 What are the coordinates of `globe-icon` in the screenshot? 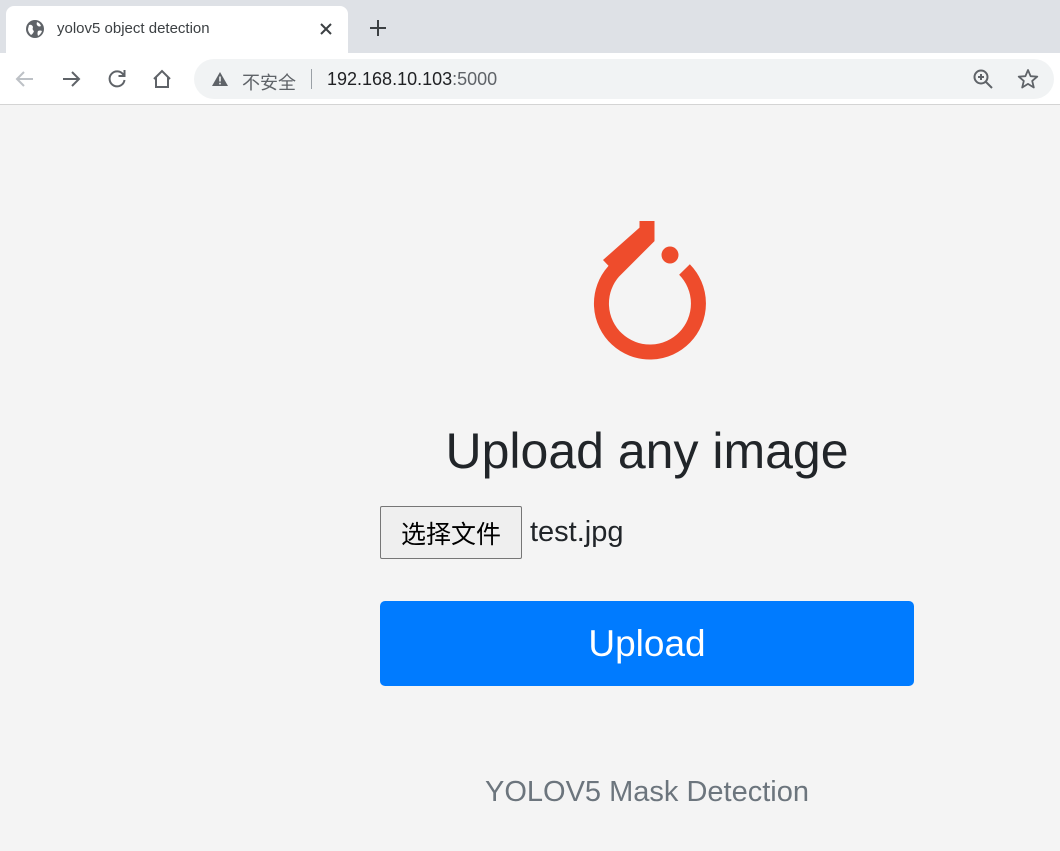 It's located at (35, 29).